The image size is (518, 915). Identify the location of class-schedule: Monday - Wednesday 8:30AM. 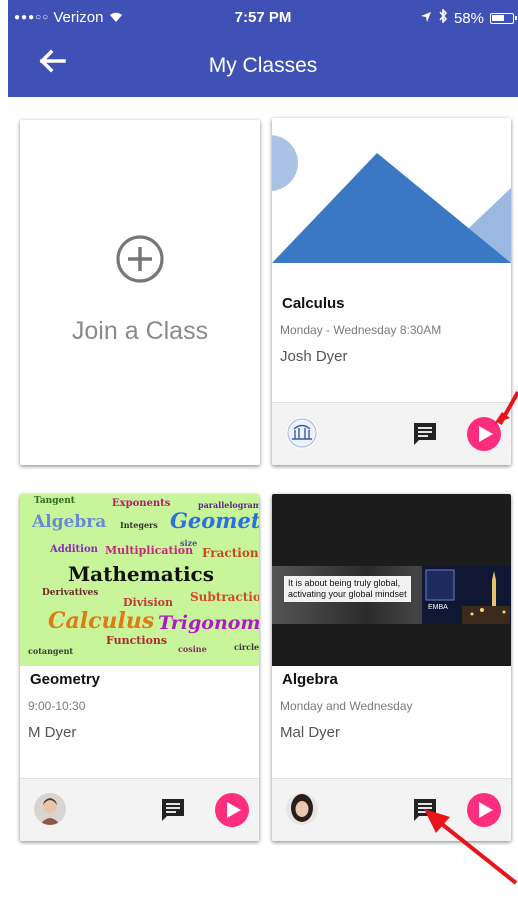
(361, 330).